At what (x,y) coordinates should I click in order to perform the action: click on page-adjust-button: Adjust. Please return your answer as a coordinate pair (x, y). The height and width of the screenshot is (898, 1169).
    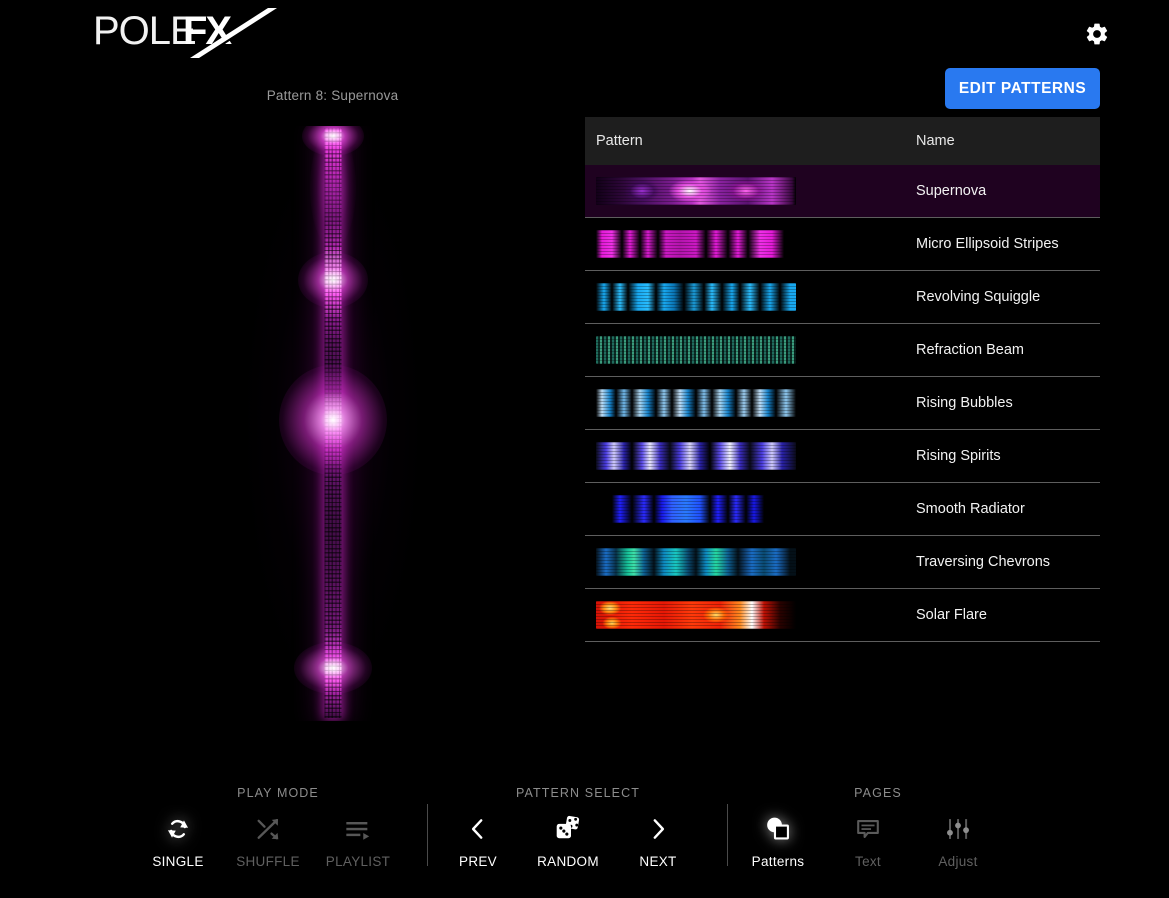
    Looking at the image, I should click on (958, 840).